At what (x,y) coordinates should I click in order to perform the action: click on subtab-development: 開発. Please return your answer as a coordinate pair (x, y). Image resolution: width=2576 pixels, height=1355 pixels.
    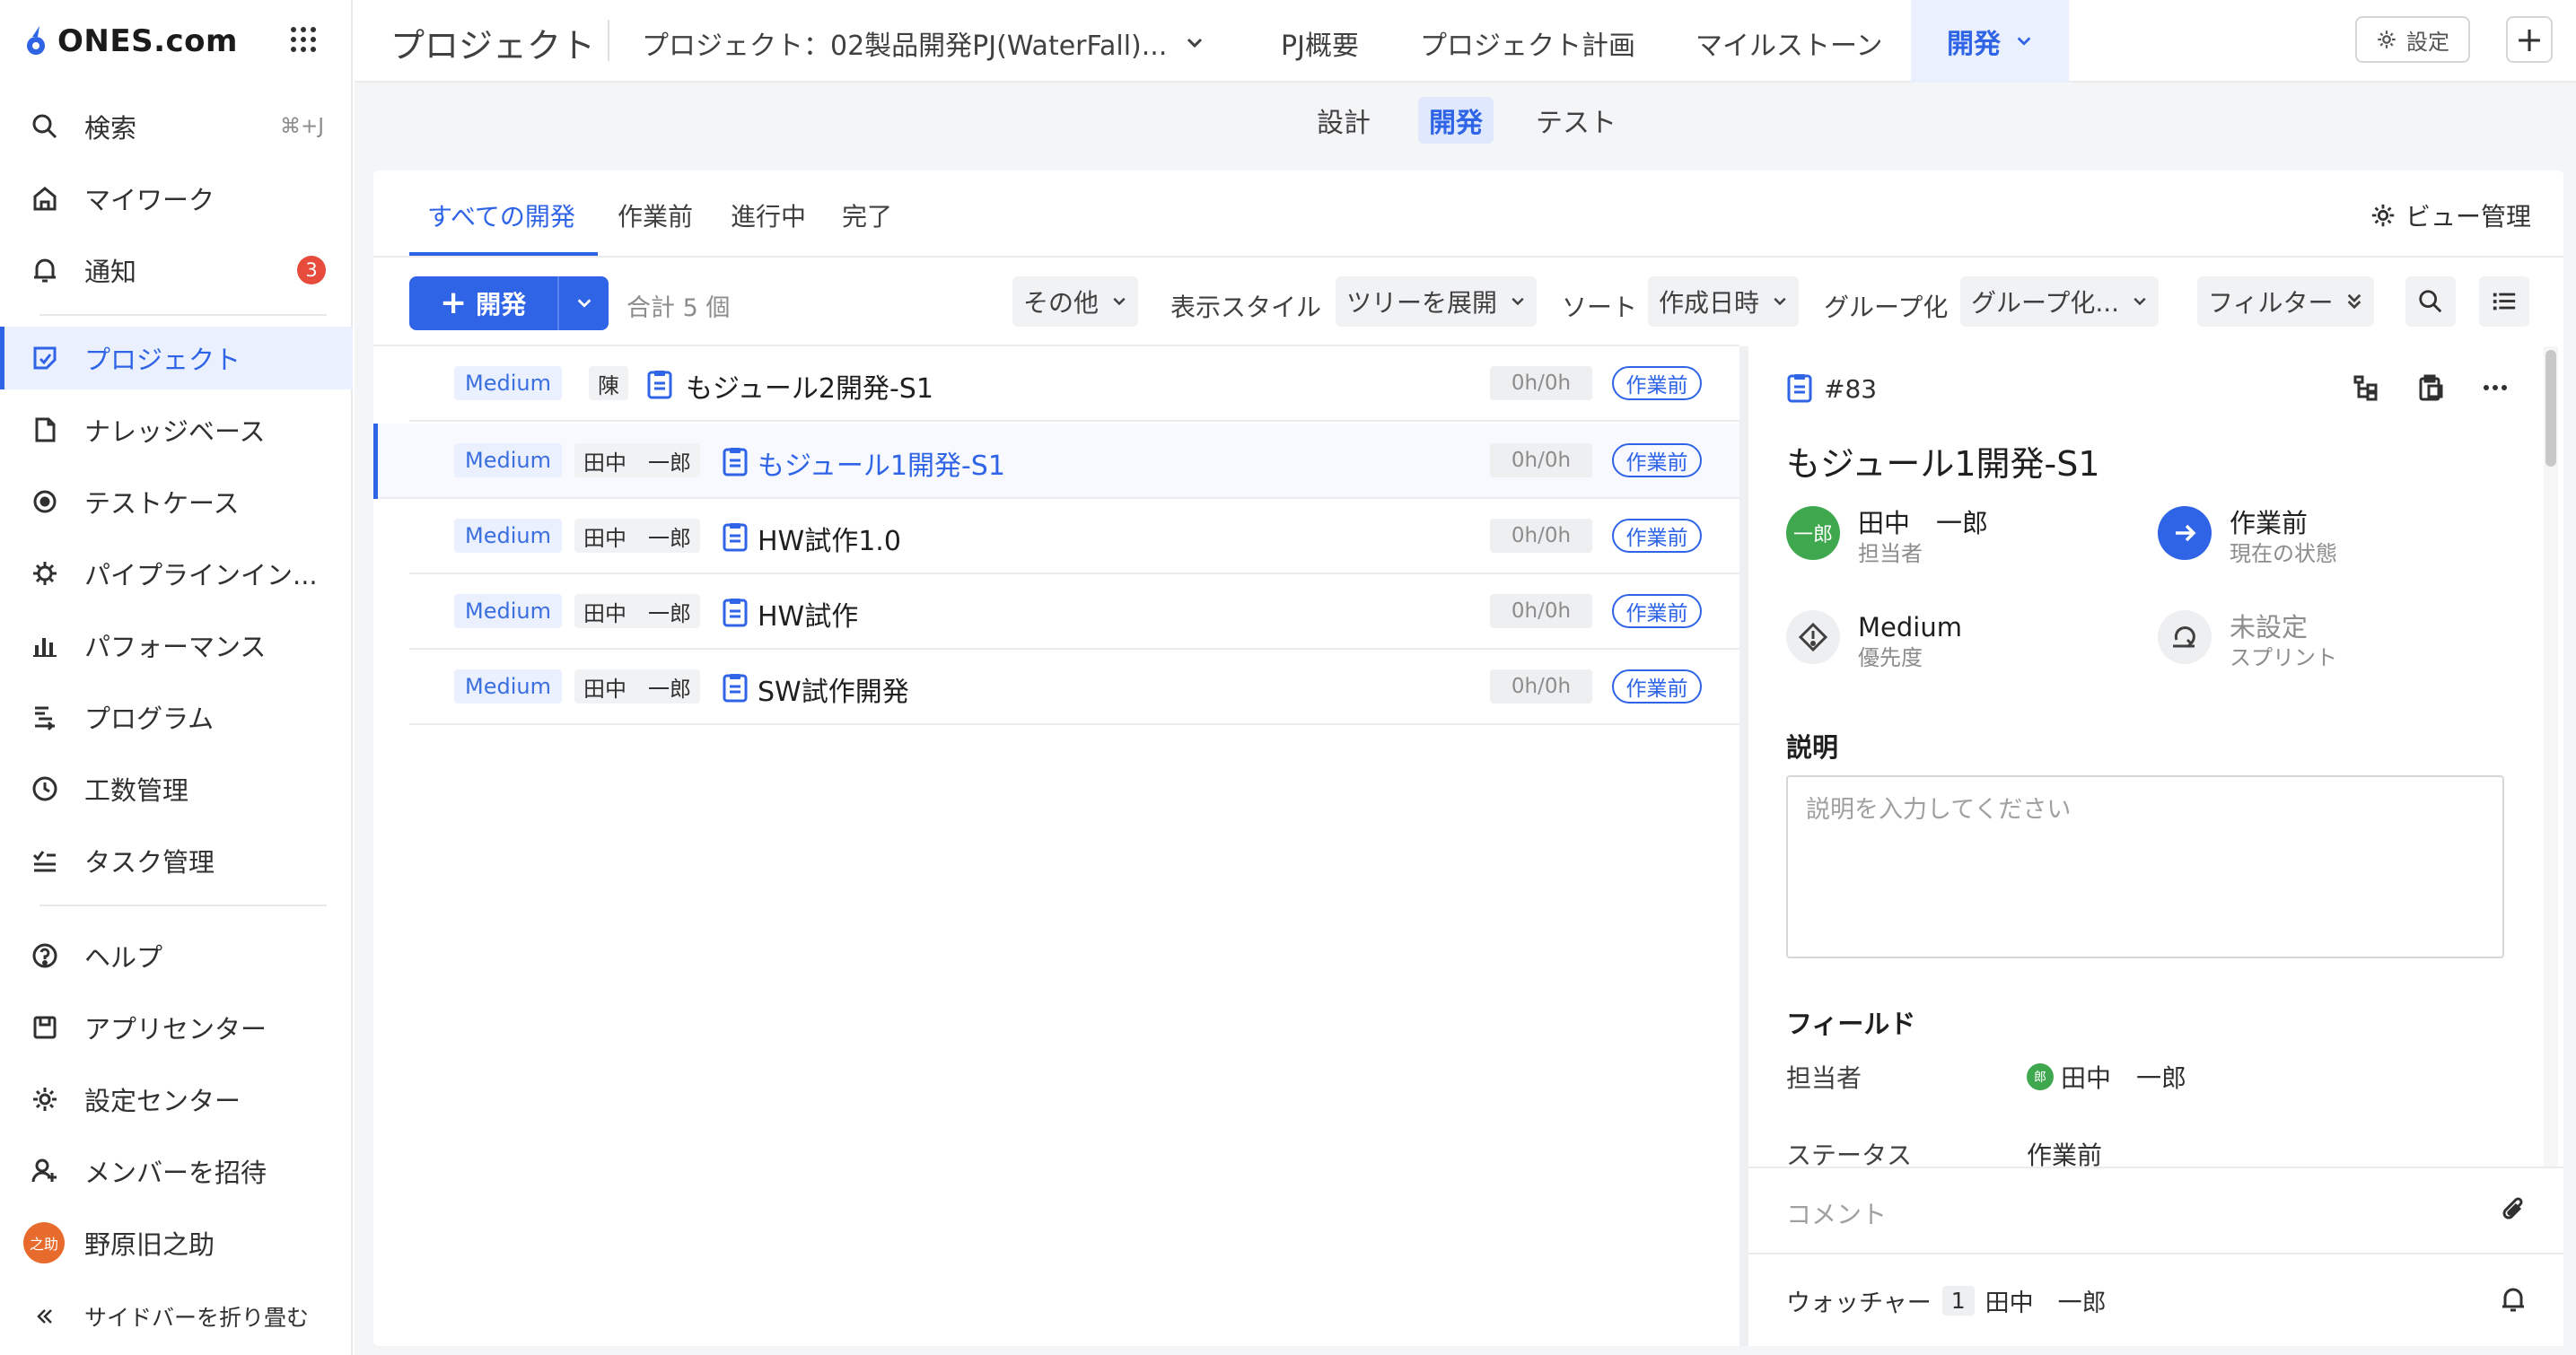
    Looking at the image, I should click on (1456, 120).